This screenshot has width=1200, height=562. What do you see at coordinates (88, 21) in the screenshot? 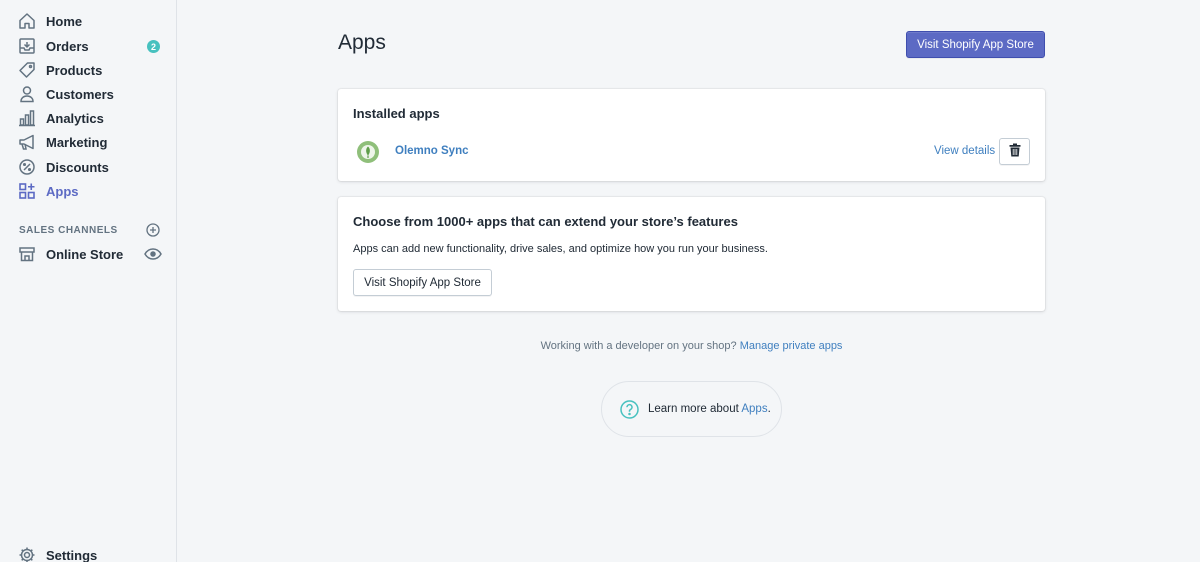
I see `sidebar-item-home: Home` at bounding box center [88, 21].